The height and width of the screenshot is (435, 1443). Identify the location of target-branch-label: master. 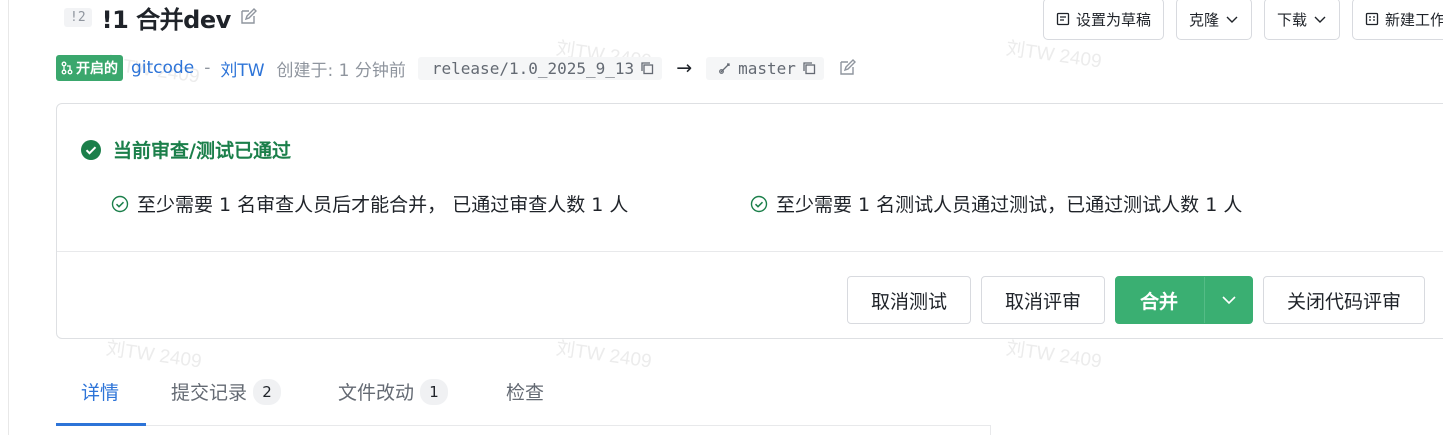
(767, 68).